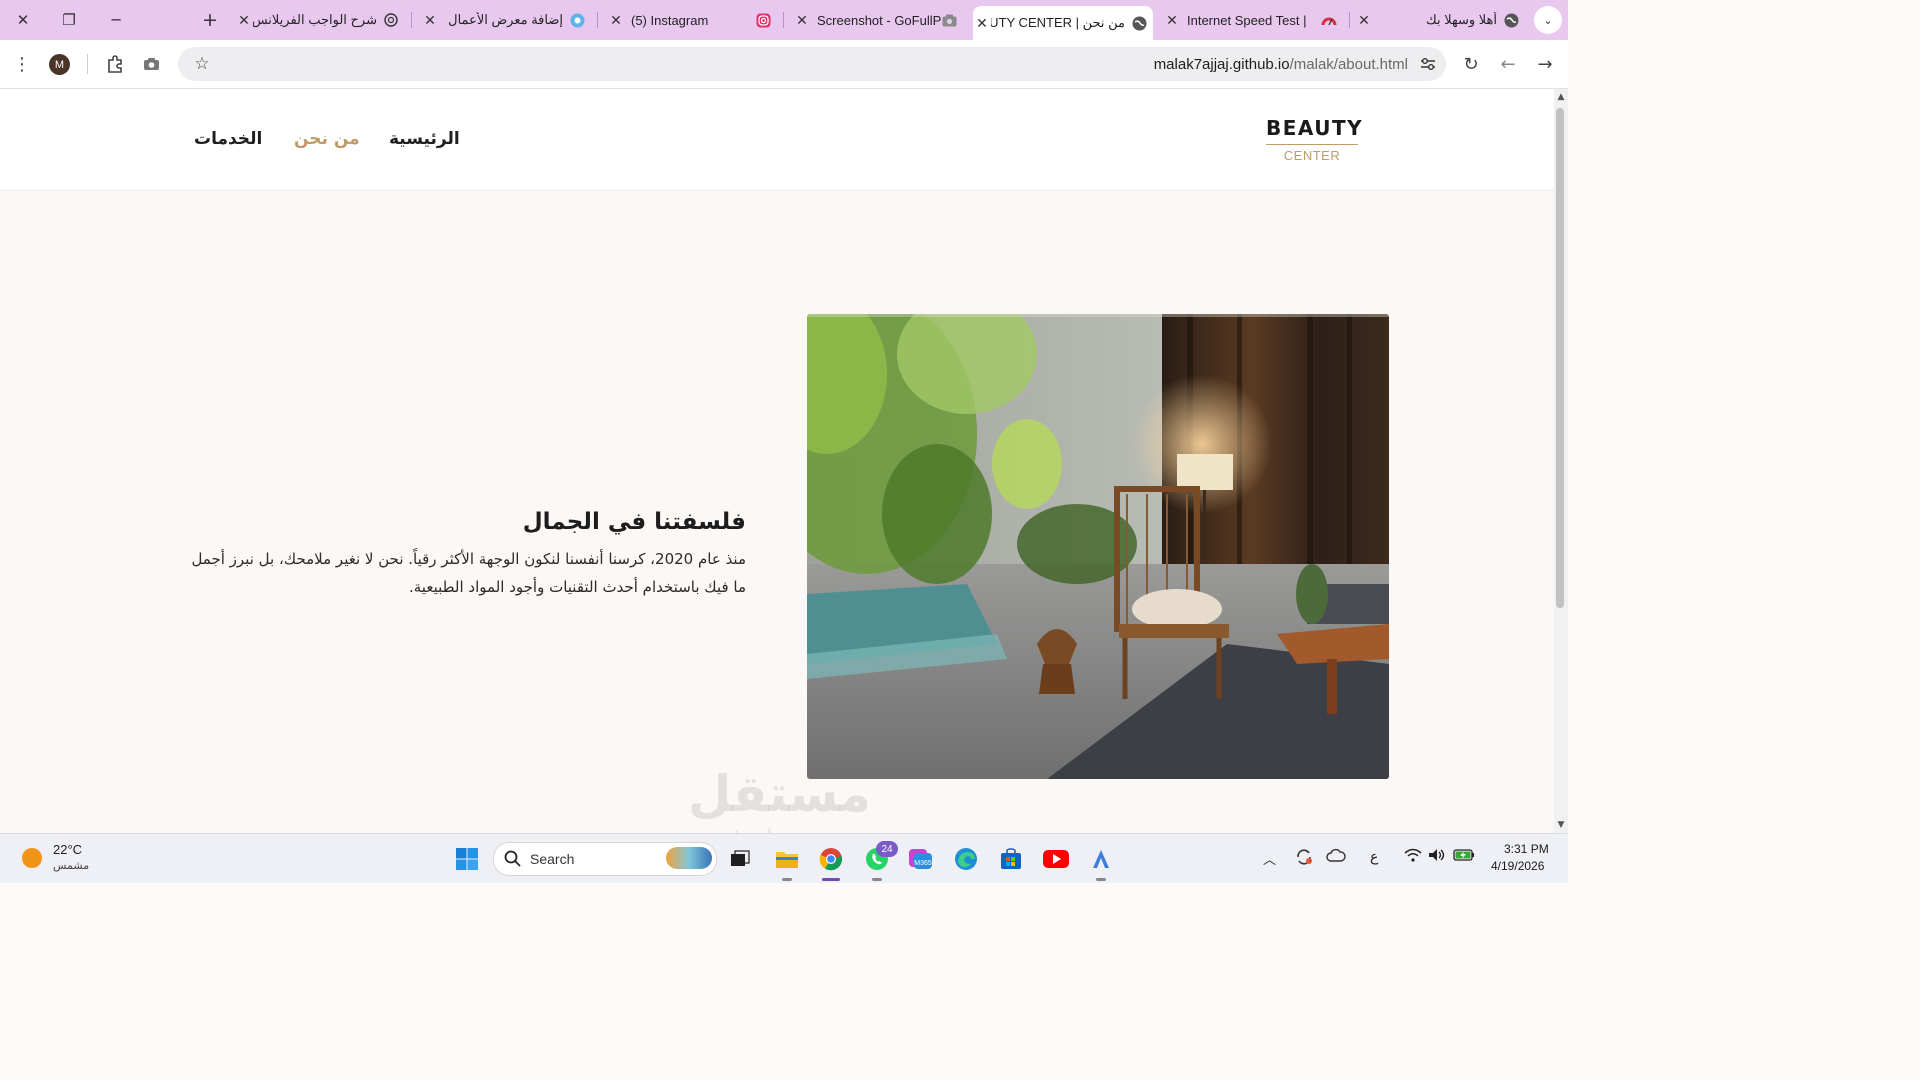  Describe the element at coordinates (1461, 19) in the screenshot. I see `tab-title: أهلا وسهلا بك` at that location.